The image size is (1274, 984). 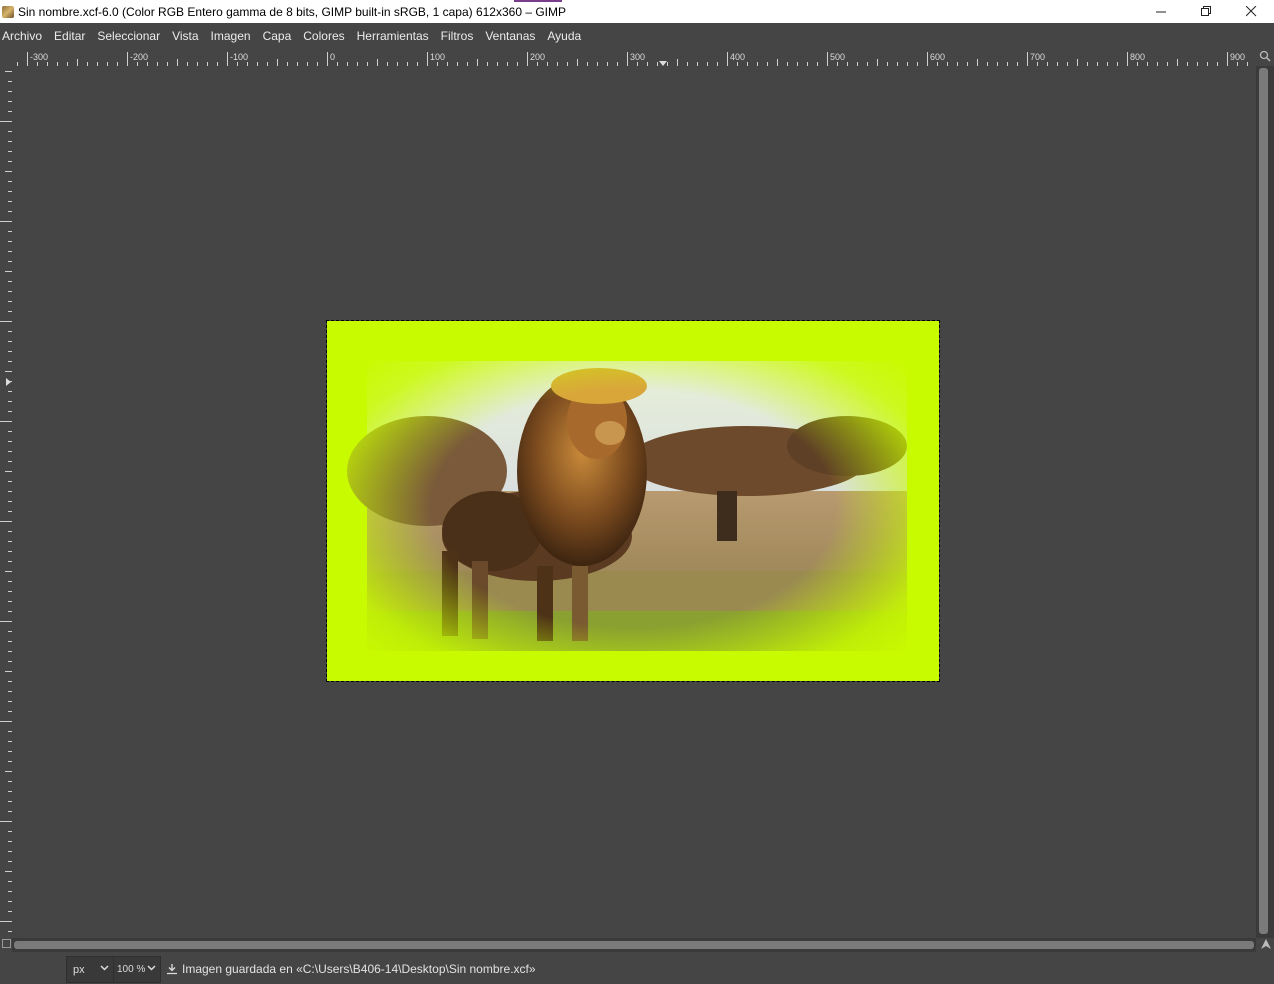 I want to click on close-icon, so click(x=1251, y=11).